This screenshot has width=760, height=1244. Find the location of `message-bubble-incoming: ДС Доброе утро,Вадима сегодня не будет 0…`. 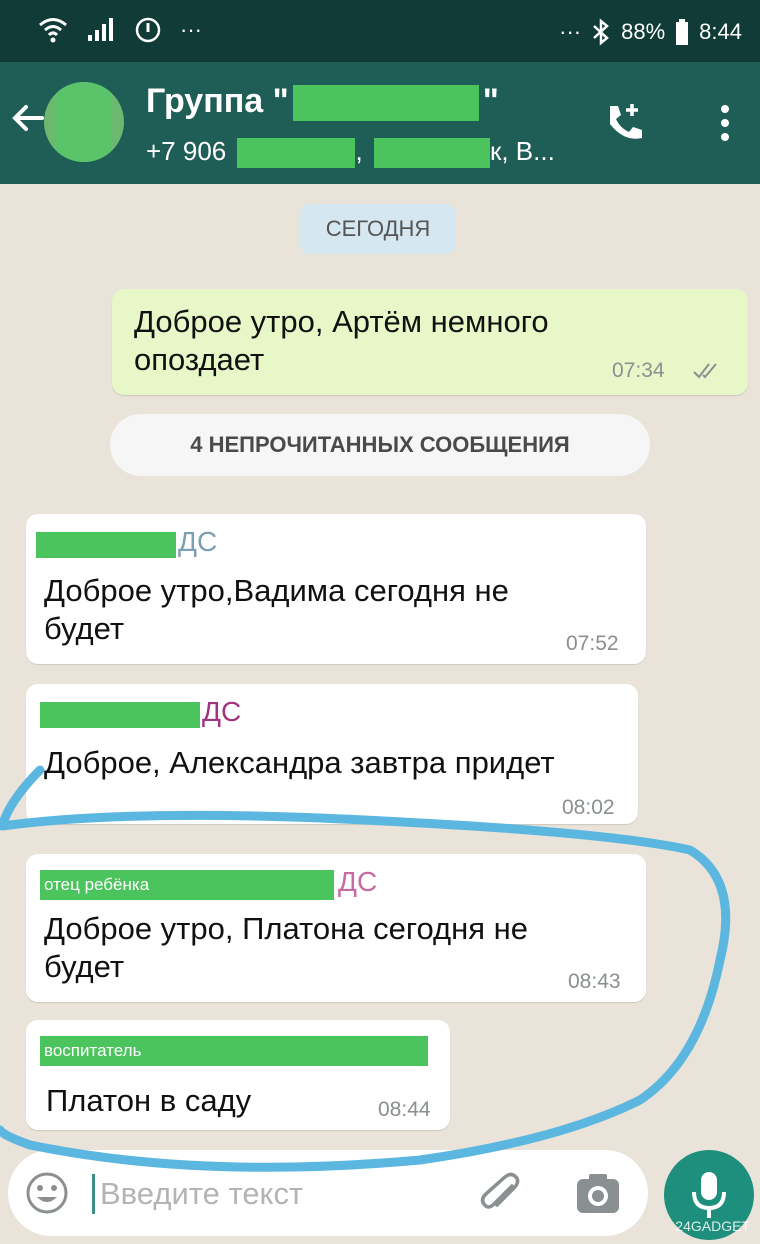

message-bubble-incoming: ДС Доброе утро,Вадима сегодня не будет 0… is located at coordinates (336, 589).